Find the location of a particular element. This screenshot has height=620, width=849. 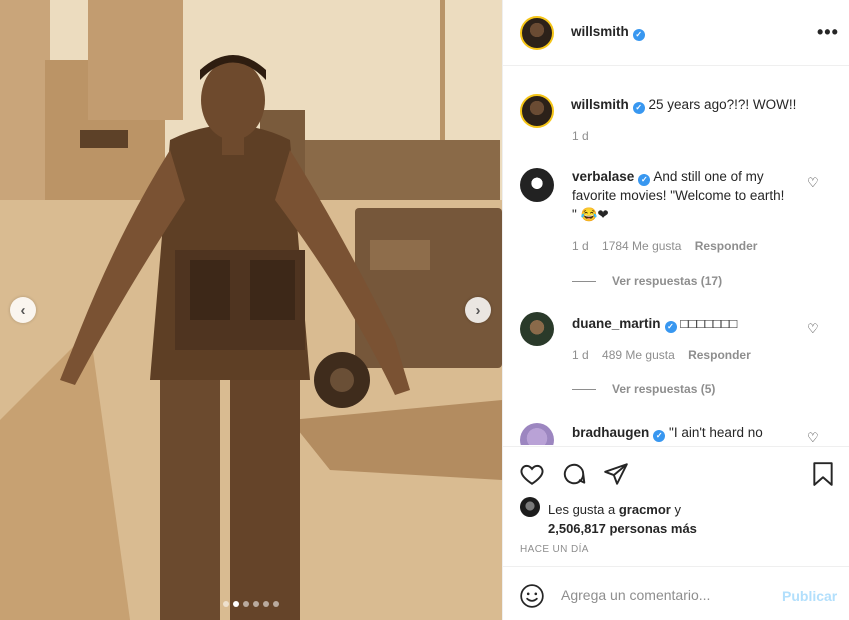

comment-username: verbalase is located at coordinates (603, 176).